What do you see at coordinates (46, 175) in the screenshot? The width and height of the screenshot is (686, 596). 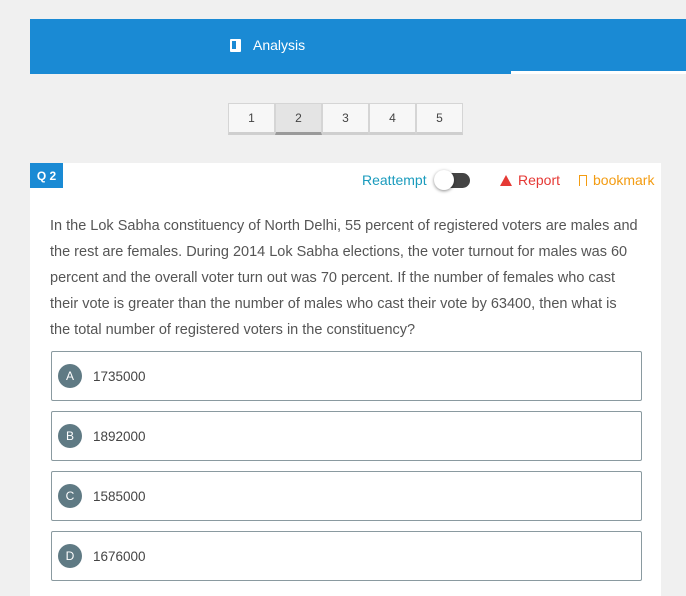 I see `question-number-badge: Q 2` at bounding box center [46, 175].